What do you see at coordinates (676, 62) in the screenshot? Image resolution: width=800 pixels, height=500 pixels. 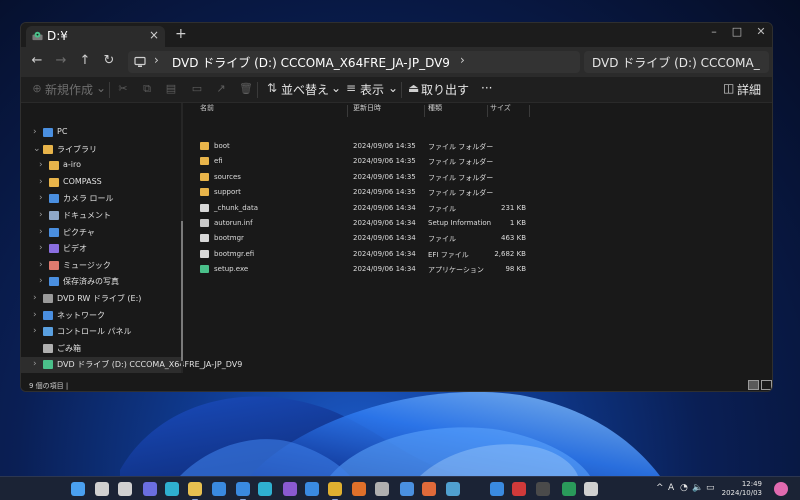 I see `search-input: DVD ドライブ (D:) CCCOMA_` at bounding box center [676, 62].